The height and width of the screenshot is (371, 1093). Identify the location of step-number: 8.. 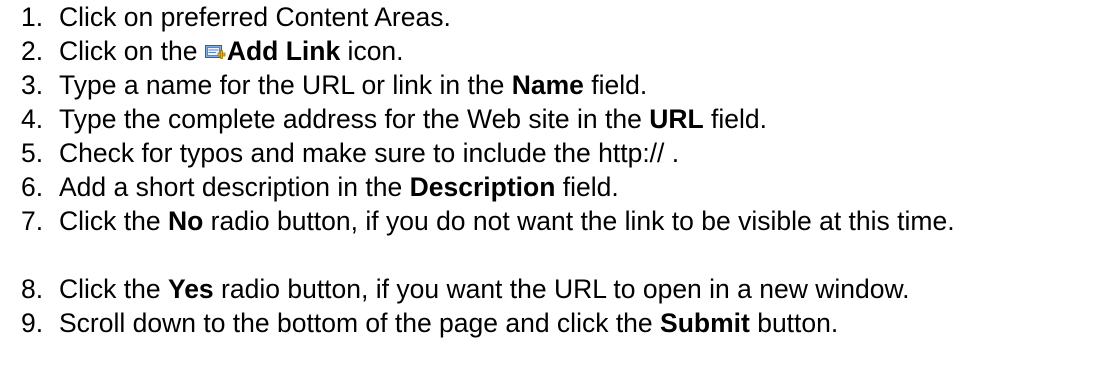
(32, 289).